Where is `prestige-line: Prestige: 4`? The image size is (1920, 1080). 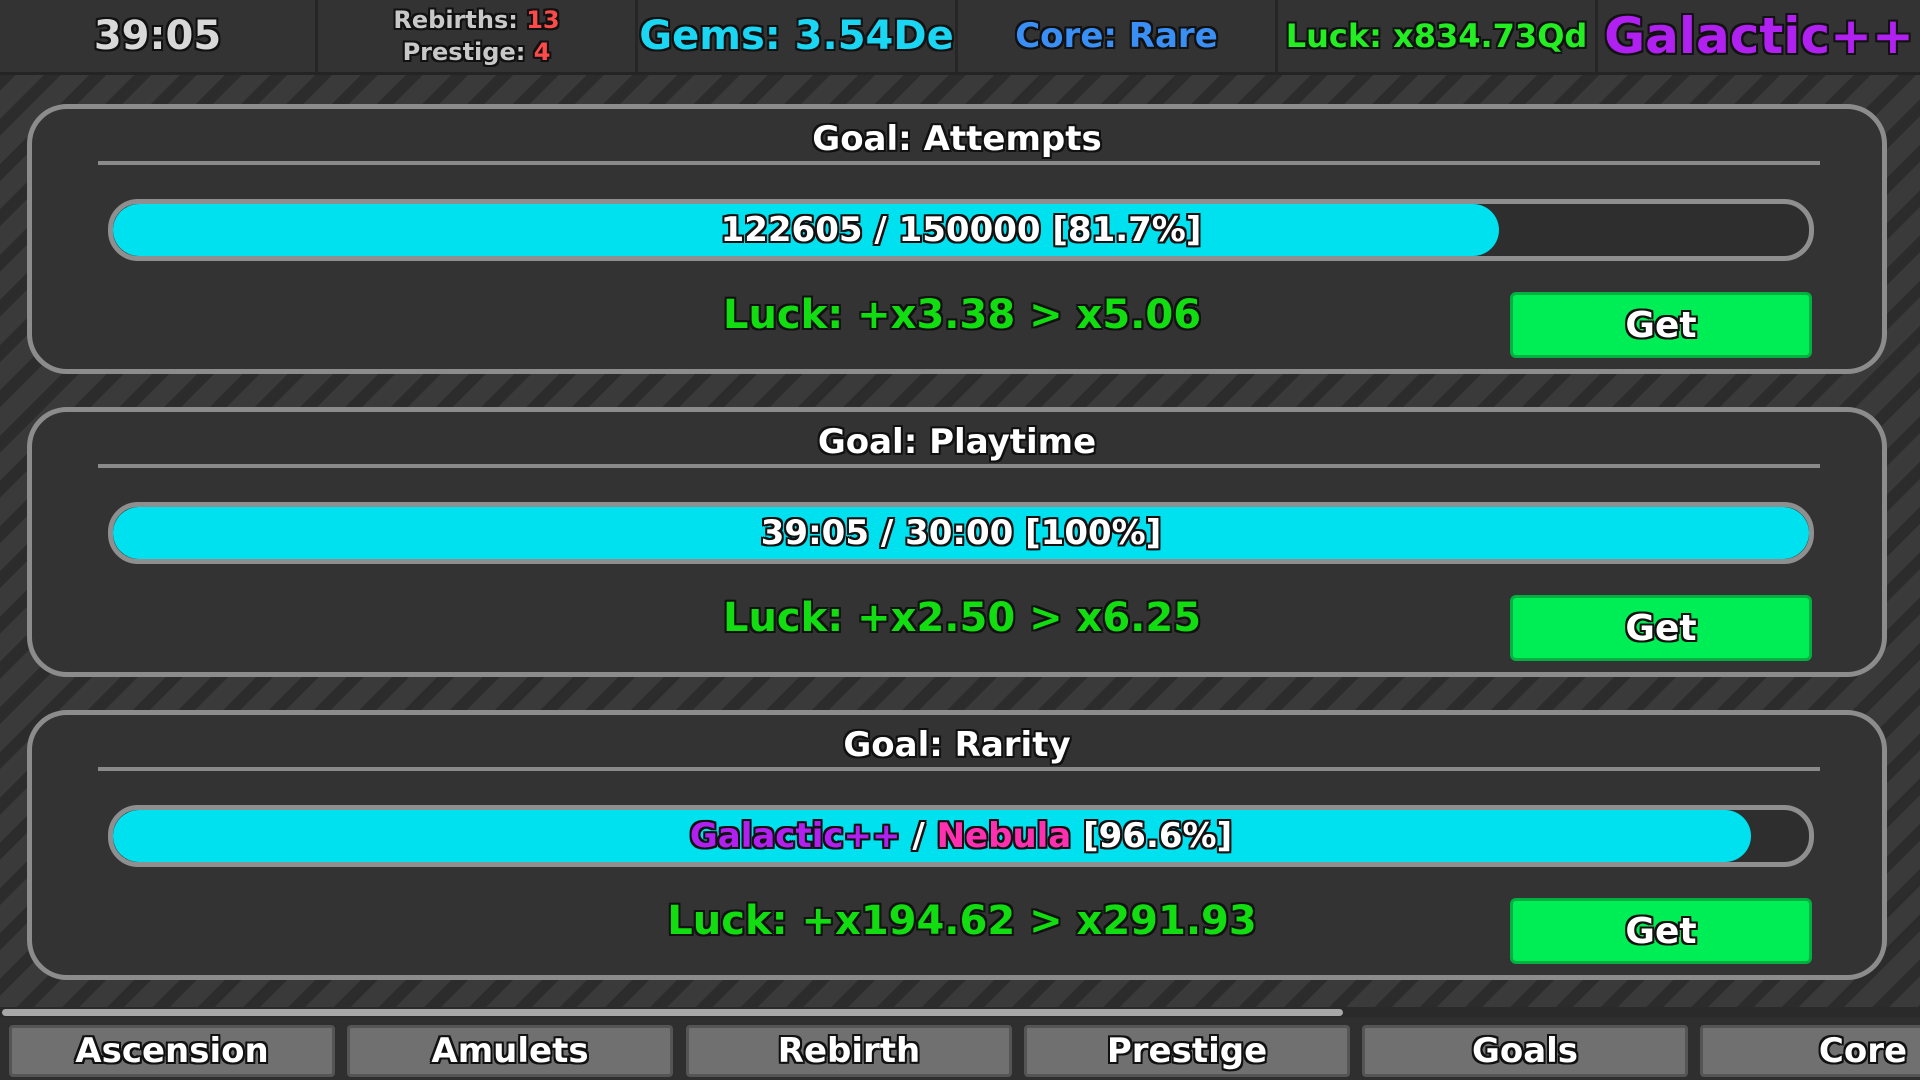
prestige-line: Prestige: 4 is located at coordinates (477, 52).